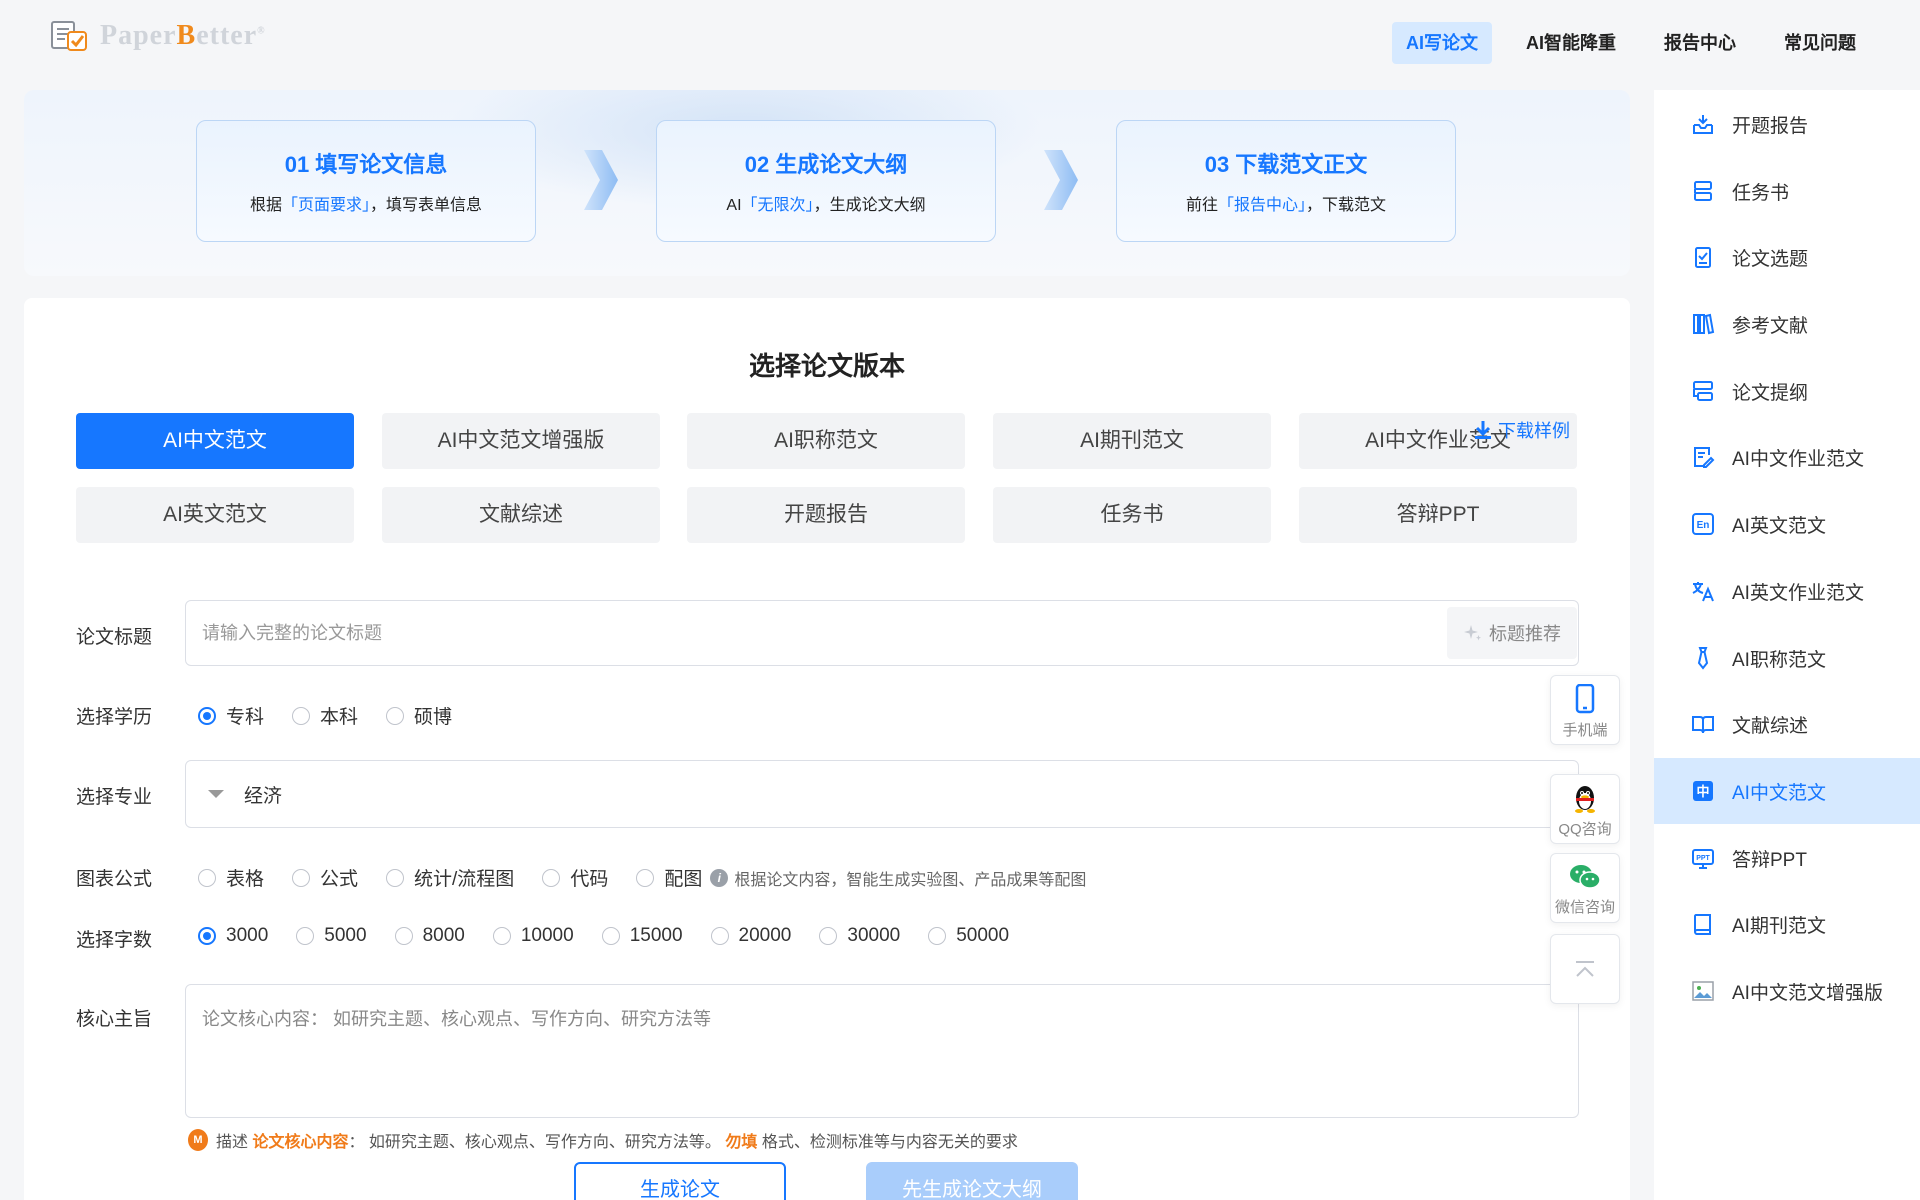 This screenshot has height=1200, width=1920. Describe the element at coordinates (533, 936) in the screenshot. I see `word-count-option: 10000` at that location.